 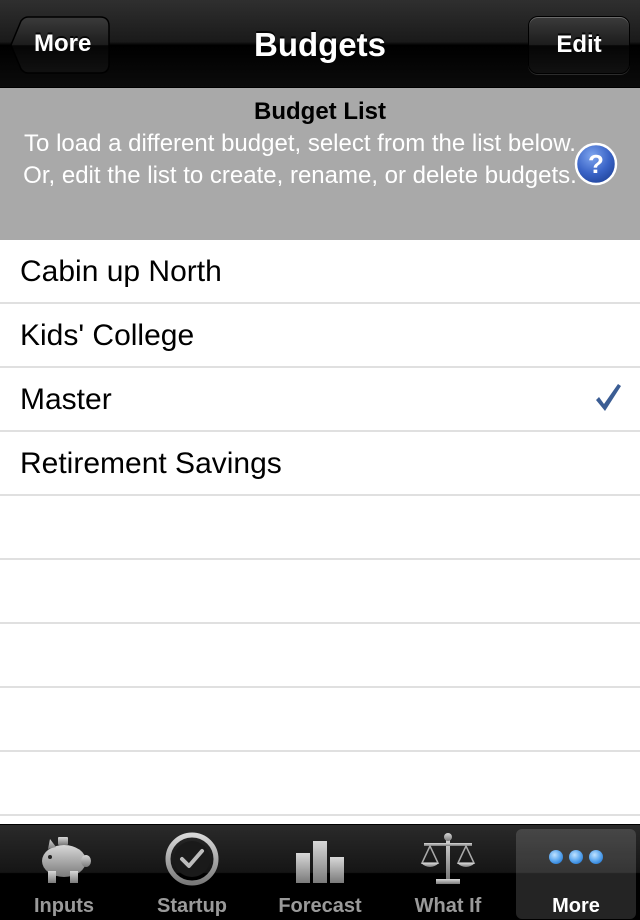 What do you see at coordinates (320, 272) in the screenshot?
I see `list-item: Cabin up North` at bounding box center [320, 272].